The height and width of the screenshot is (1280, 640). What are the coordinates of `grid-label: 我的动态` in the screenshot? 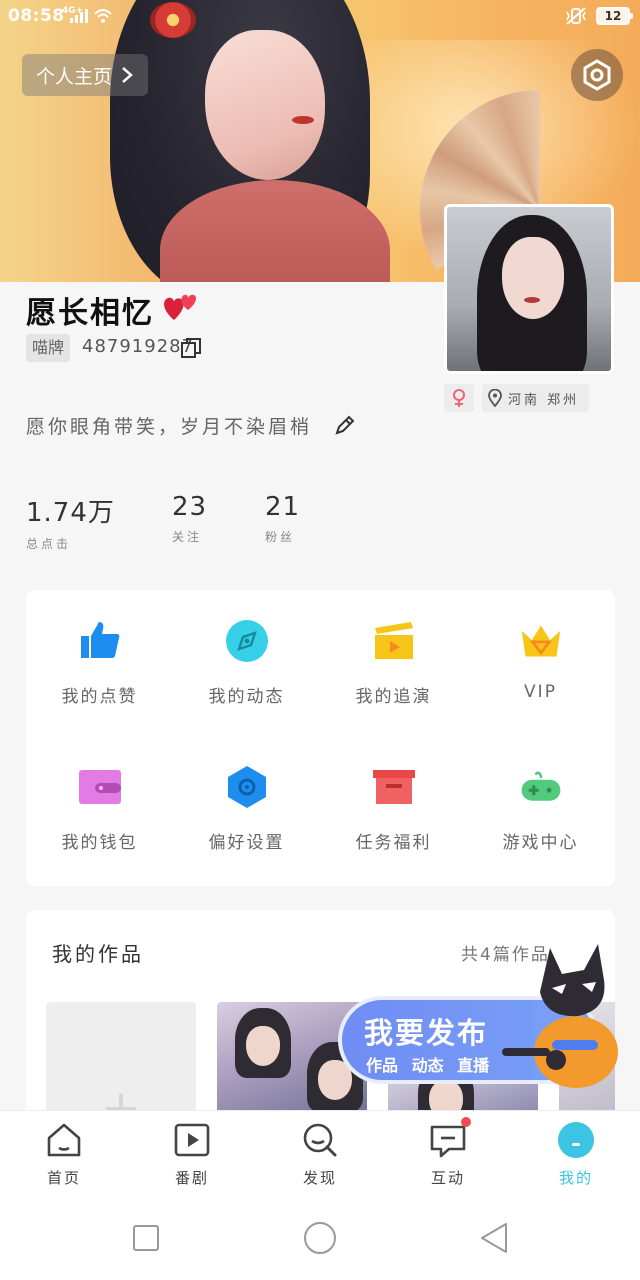 It's located at (246, 697).